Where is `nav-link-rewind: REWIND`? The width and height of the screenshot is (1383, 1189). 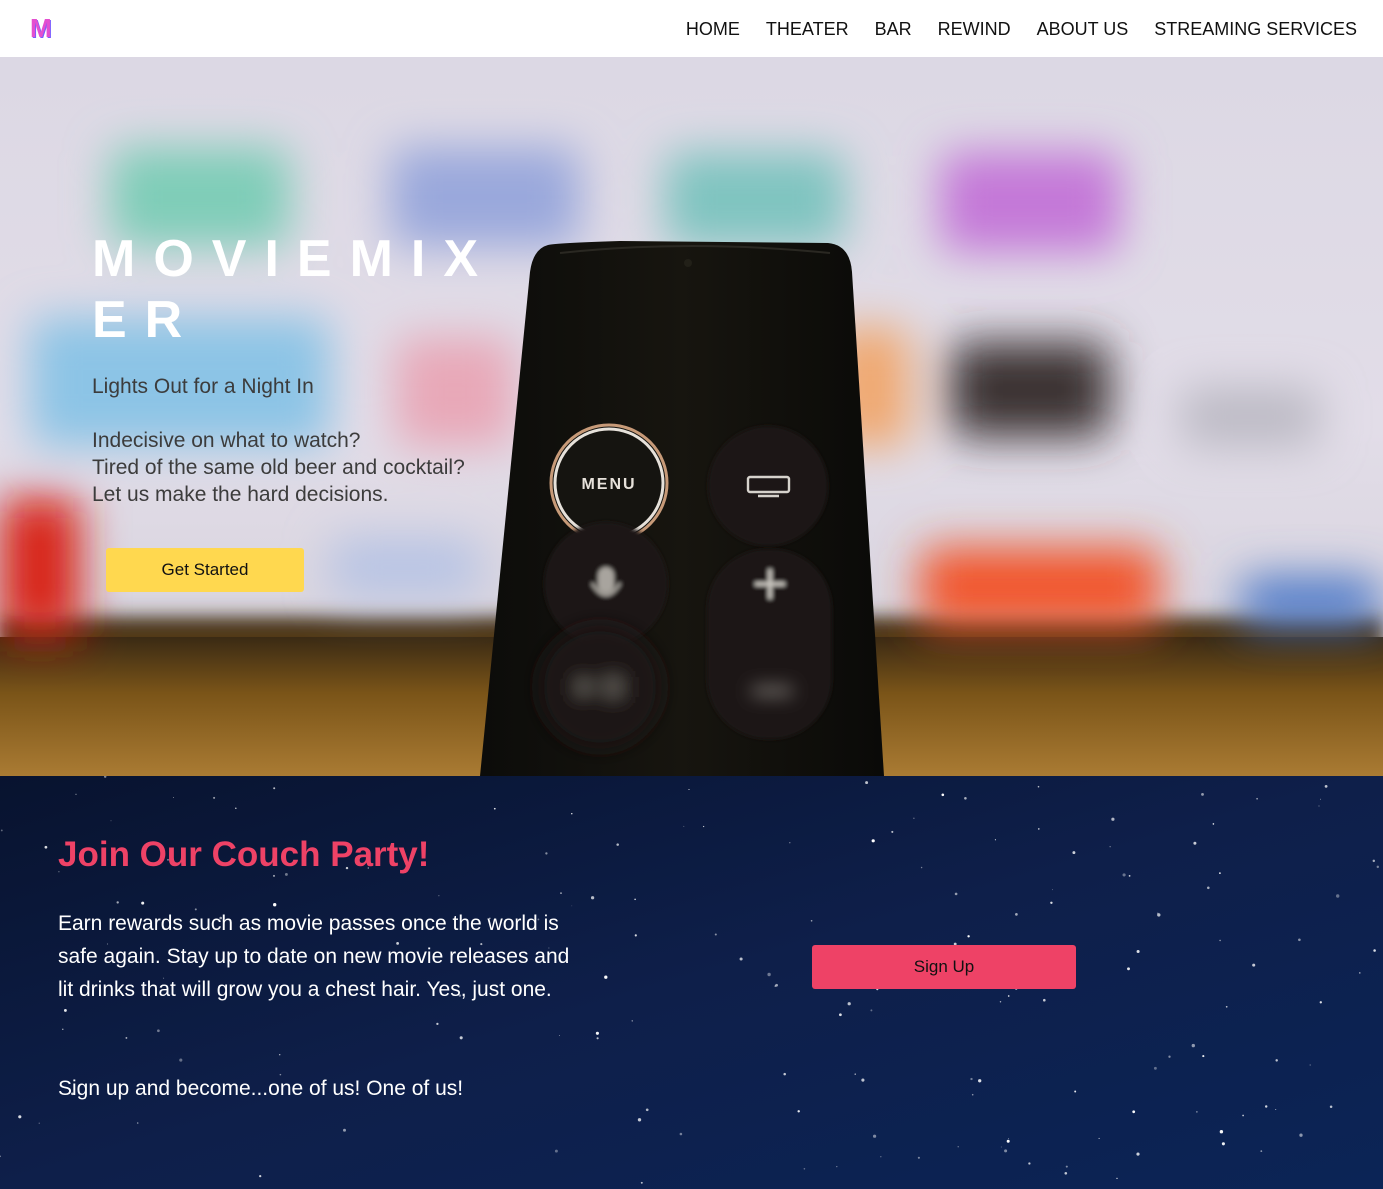 nav-link-rewind: REWIND is located at coordinates (974, 29).